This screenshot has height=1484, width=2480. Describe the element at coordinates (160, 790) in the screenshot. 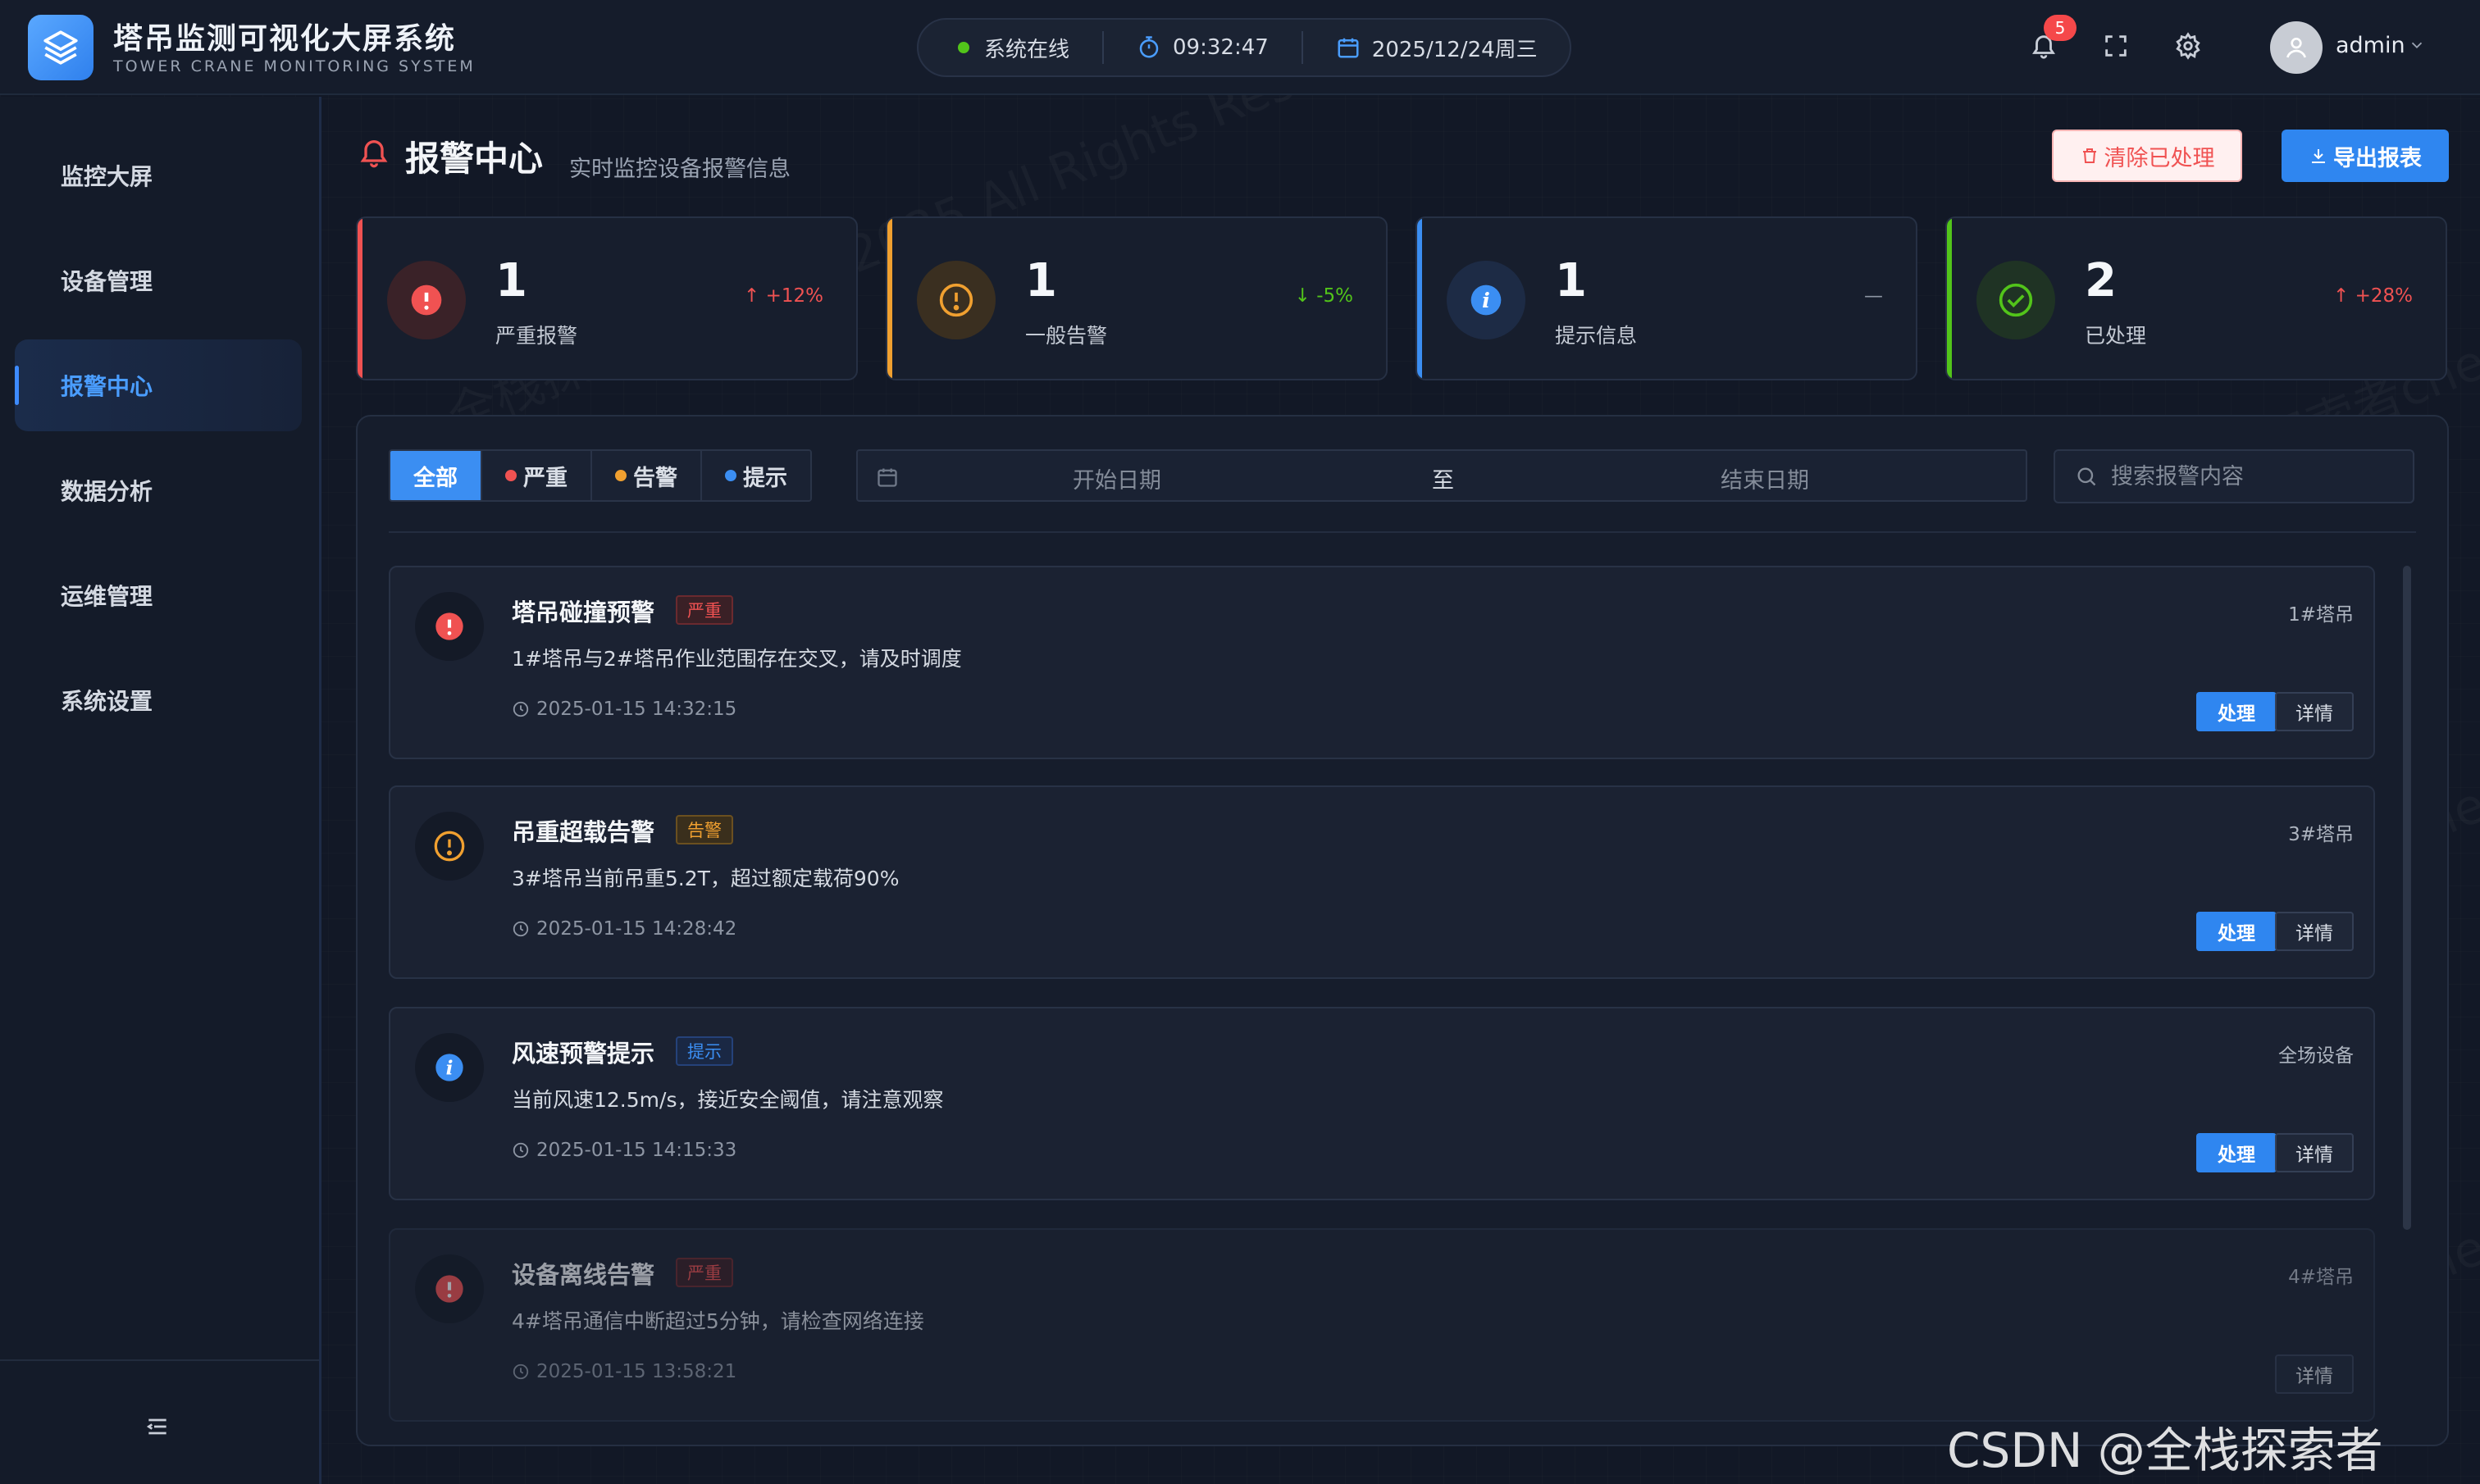

I see `sidebar: 监控大屏 设备管理 报警中心 数据分析 运维管理 系统设置` at that location.